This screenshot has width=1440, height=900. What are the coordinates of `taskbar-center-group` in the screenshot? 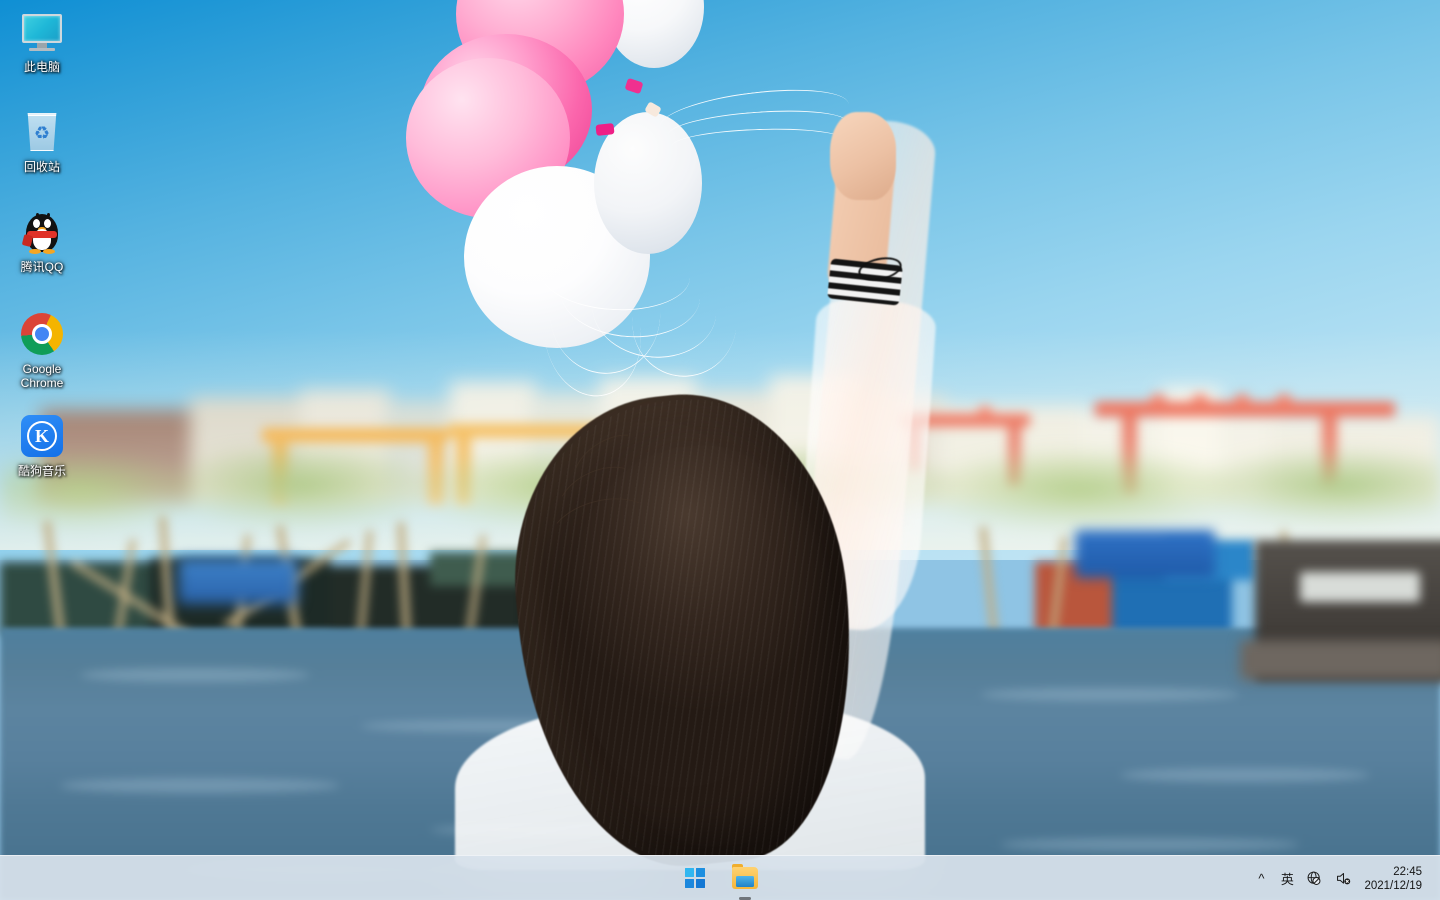 It's located at (720, 878).